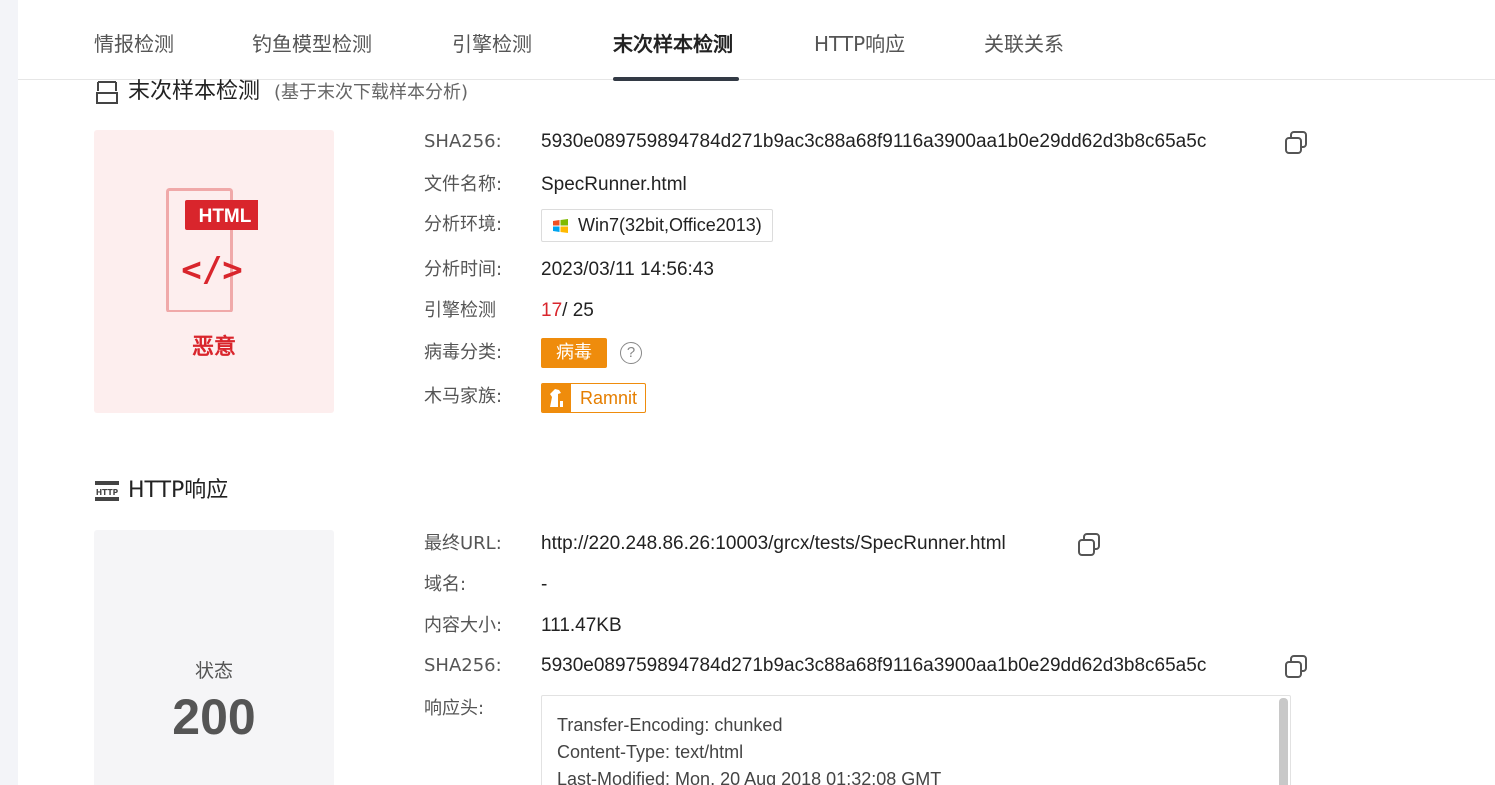 Image resolution: width=1495 pixels, height=785 pixels. I want to click on response-sha256-label: SHA256:, so click(463, 665).